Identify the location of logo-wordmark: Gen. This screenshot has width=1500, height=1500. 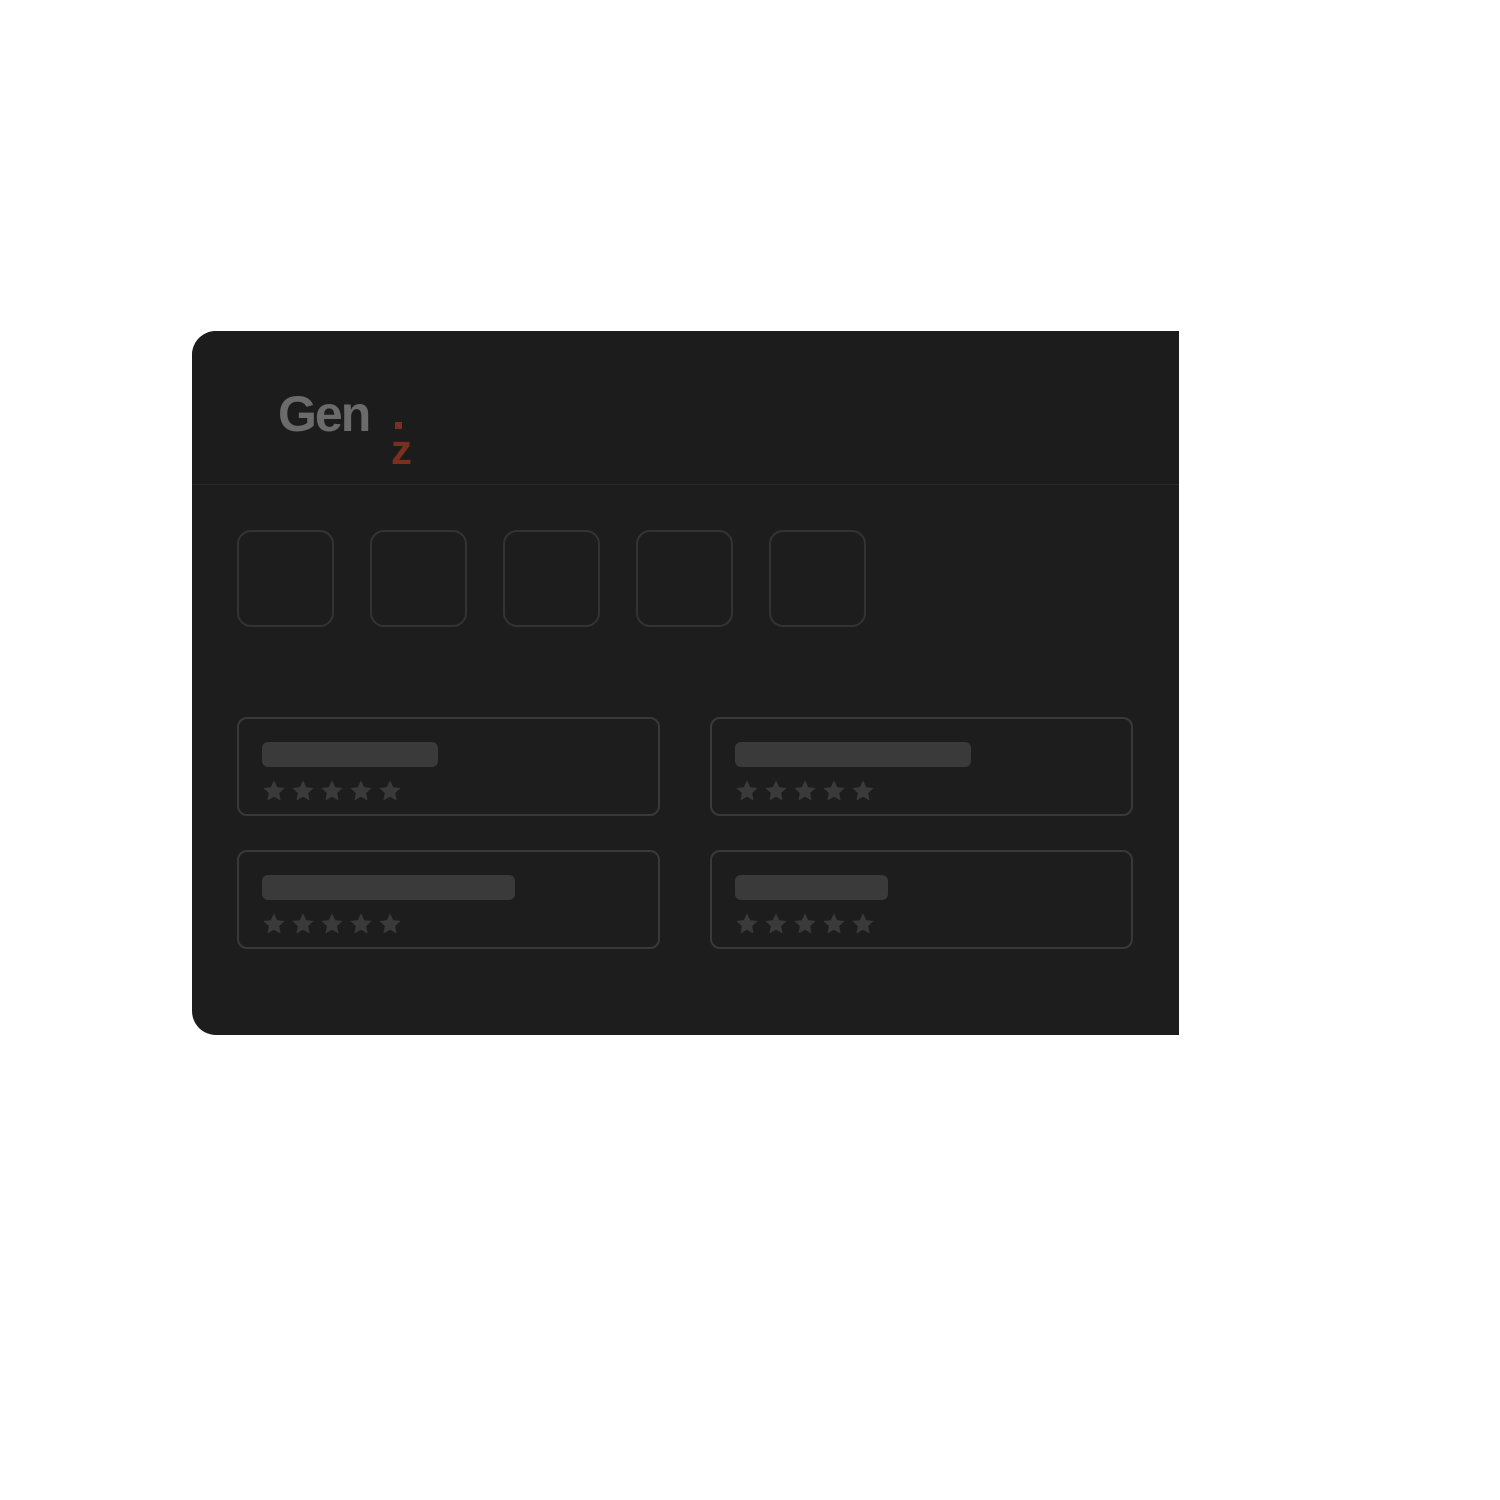
(324, 414).